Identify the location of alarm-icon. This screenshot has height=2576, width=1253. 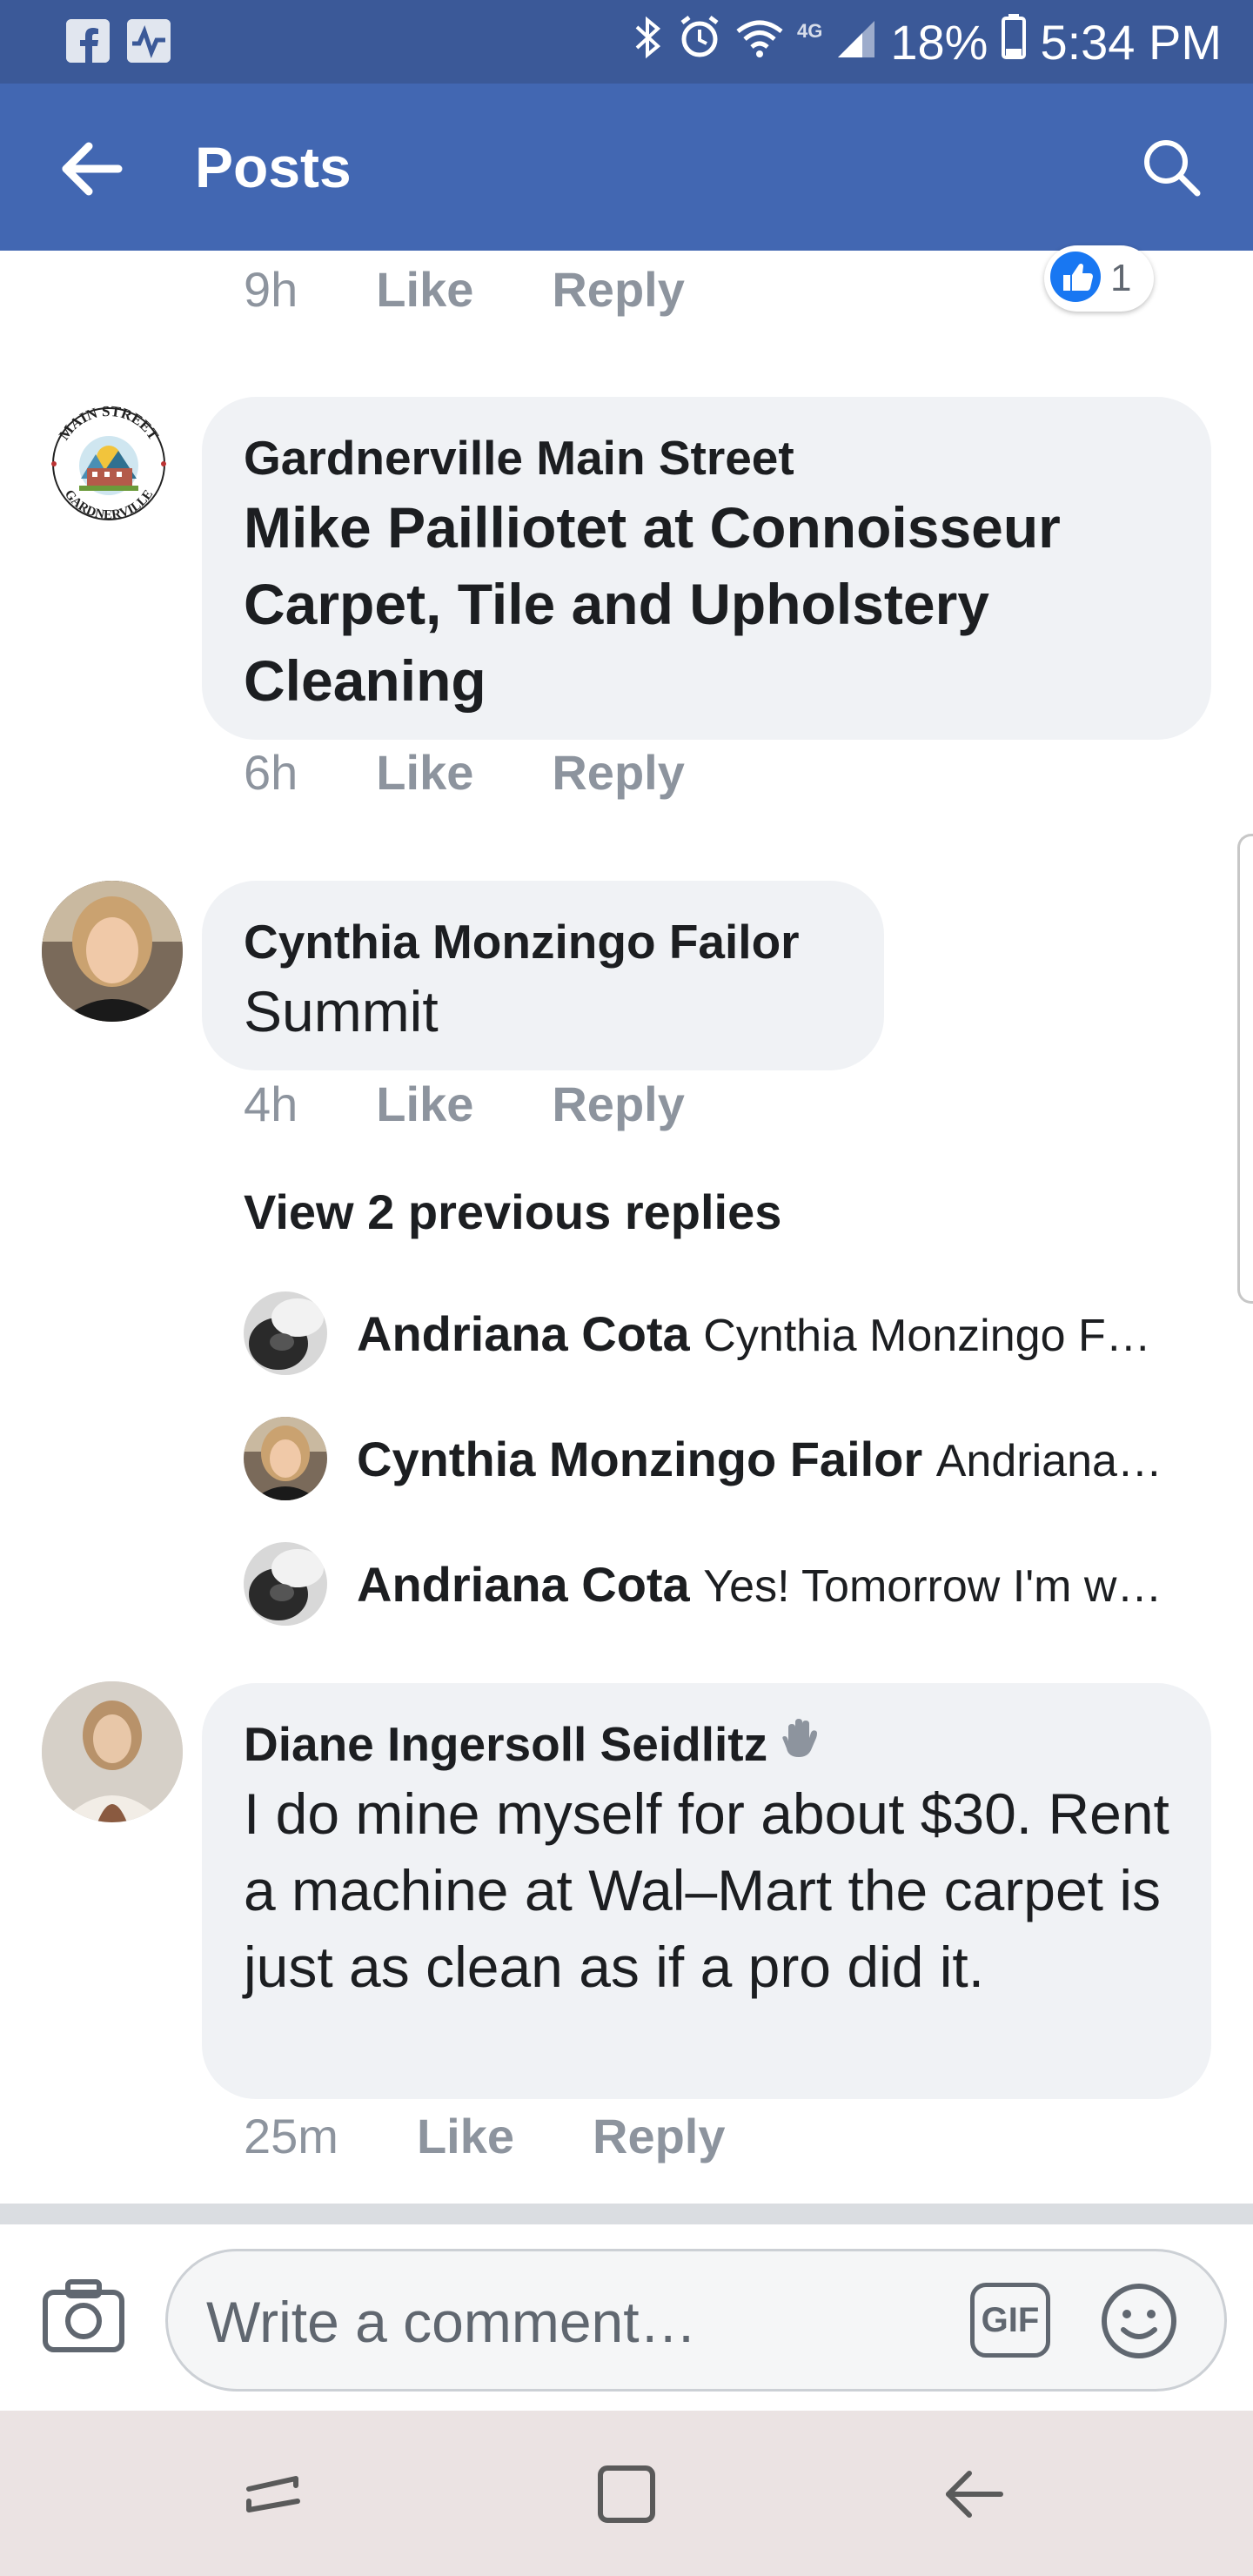
(699, 42).